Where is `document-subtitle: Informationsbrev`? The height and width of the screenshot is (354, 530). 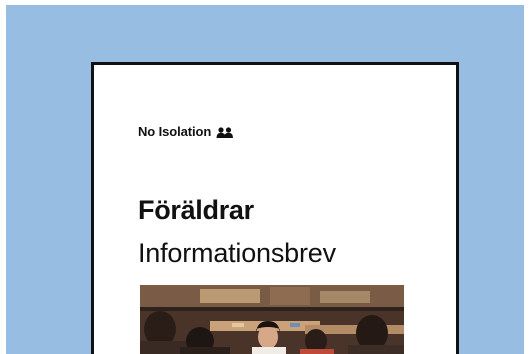
document-subtitle: Informationsbrev is located at coordinates (237, 253).